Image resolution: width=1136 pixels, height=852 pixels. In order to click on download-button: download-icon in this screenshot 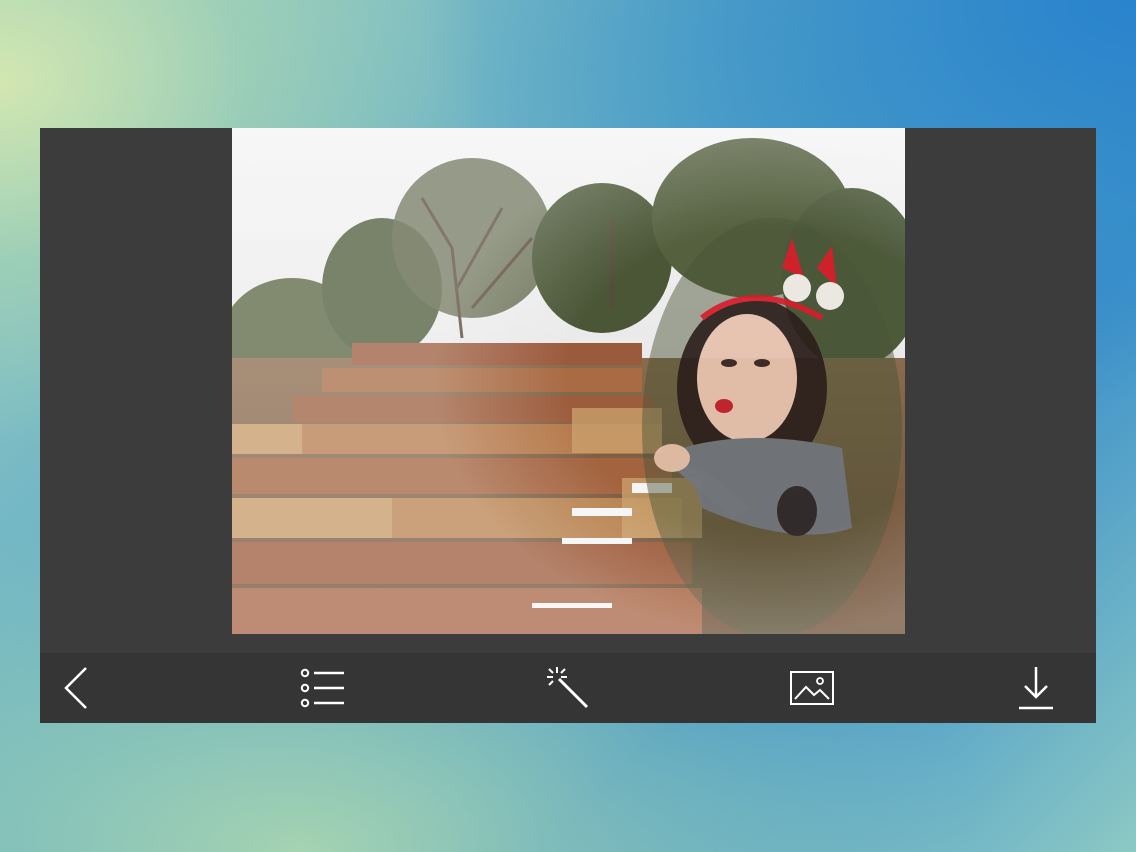, I will do `click(1036, 688)`.